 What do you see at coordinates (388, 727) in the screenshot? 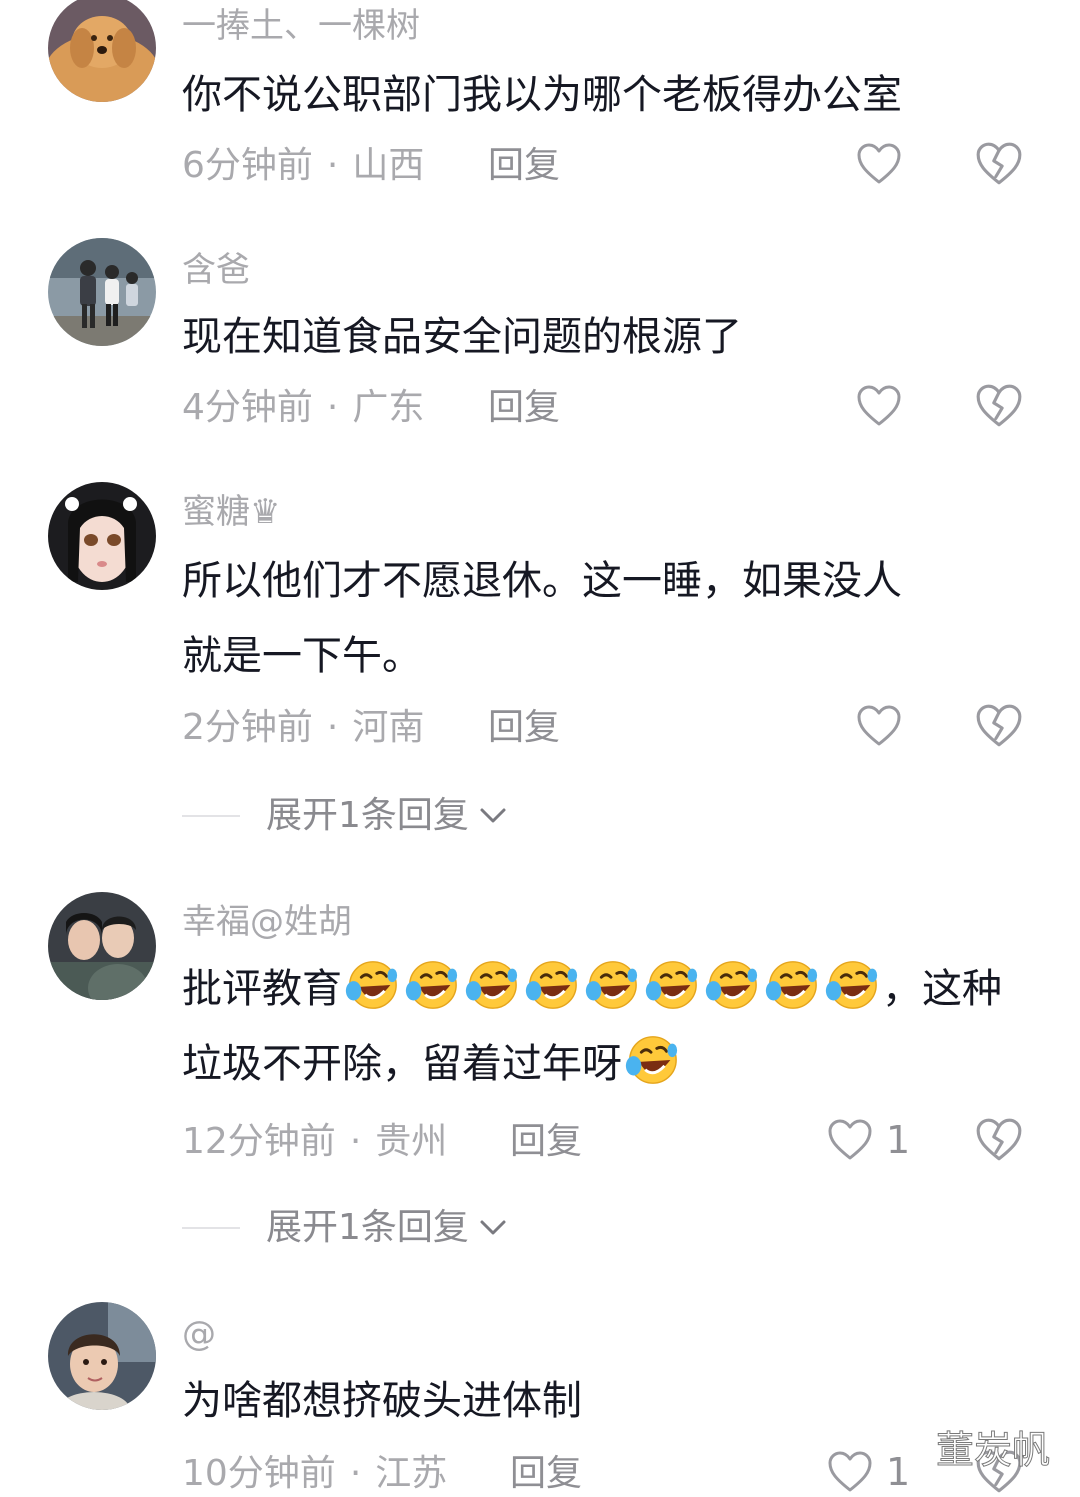
I see `comment-location: 河南` at bounding box center [388, 727].